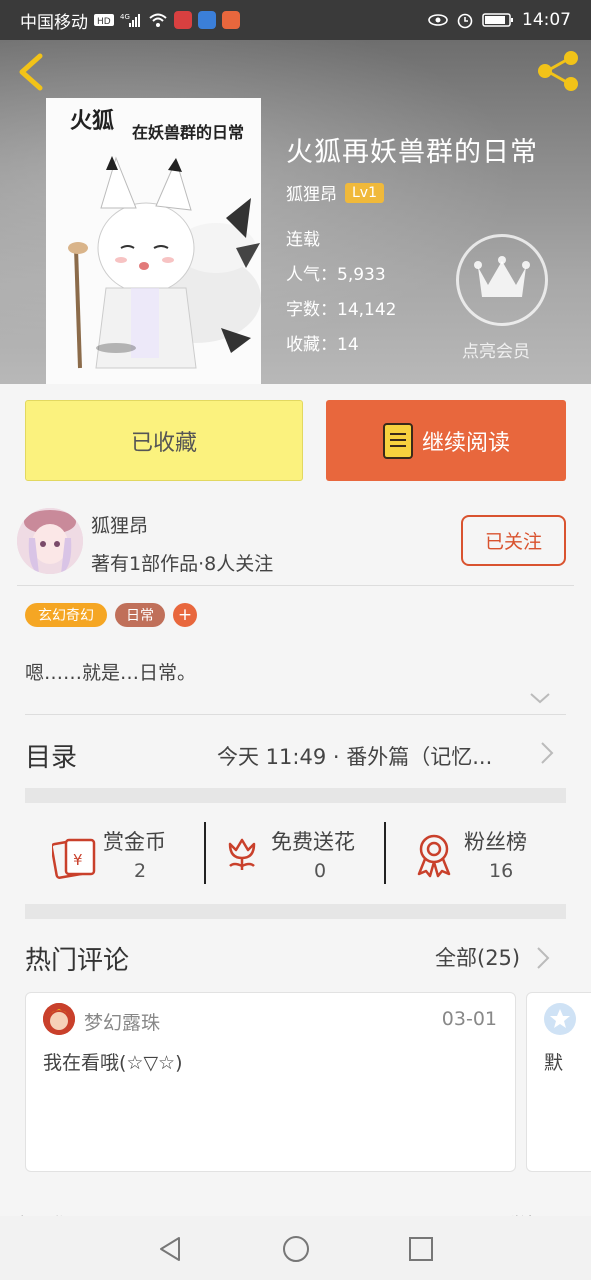 Image resolution: width=591 pixels, height=1280 pixels. What do you see at coordinates (295, 20) in the screenshot?
I see `status-bar: 中国移动 HD 4G 14:07` at bounding box center [295, 20].